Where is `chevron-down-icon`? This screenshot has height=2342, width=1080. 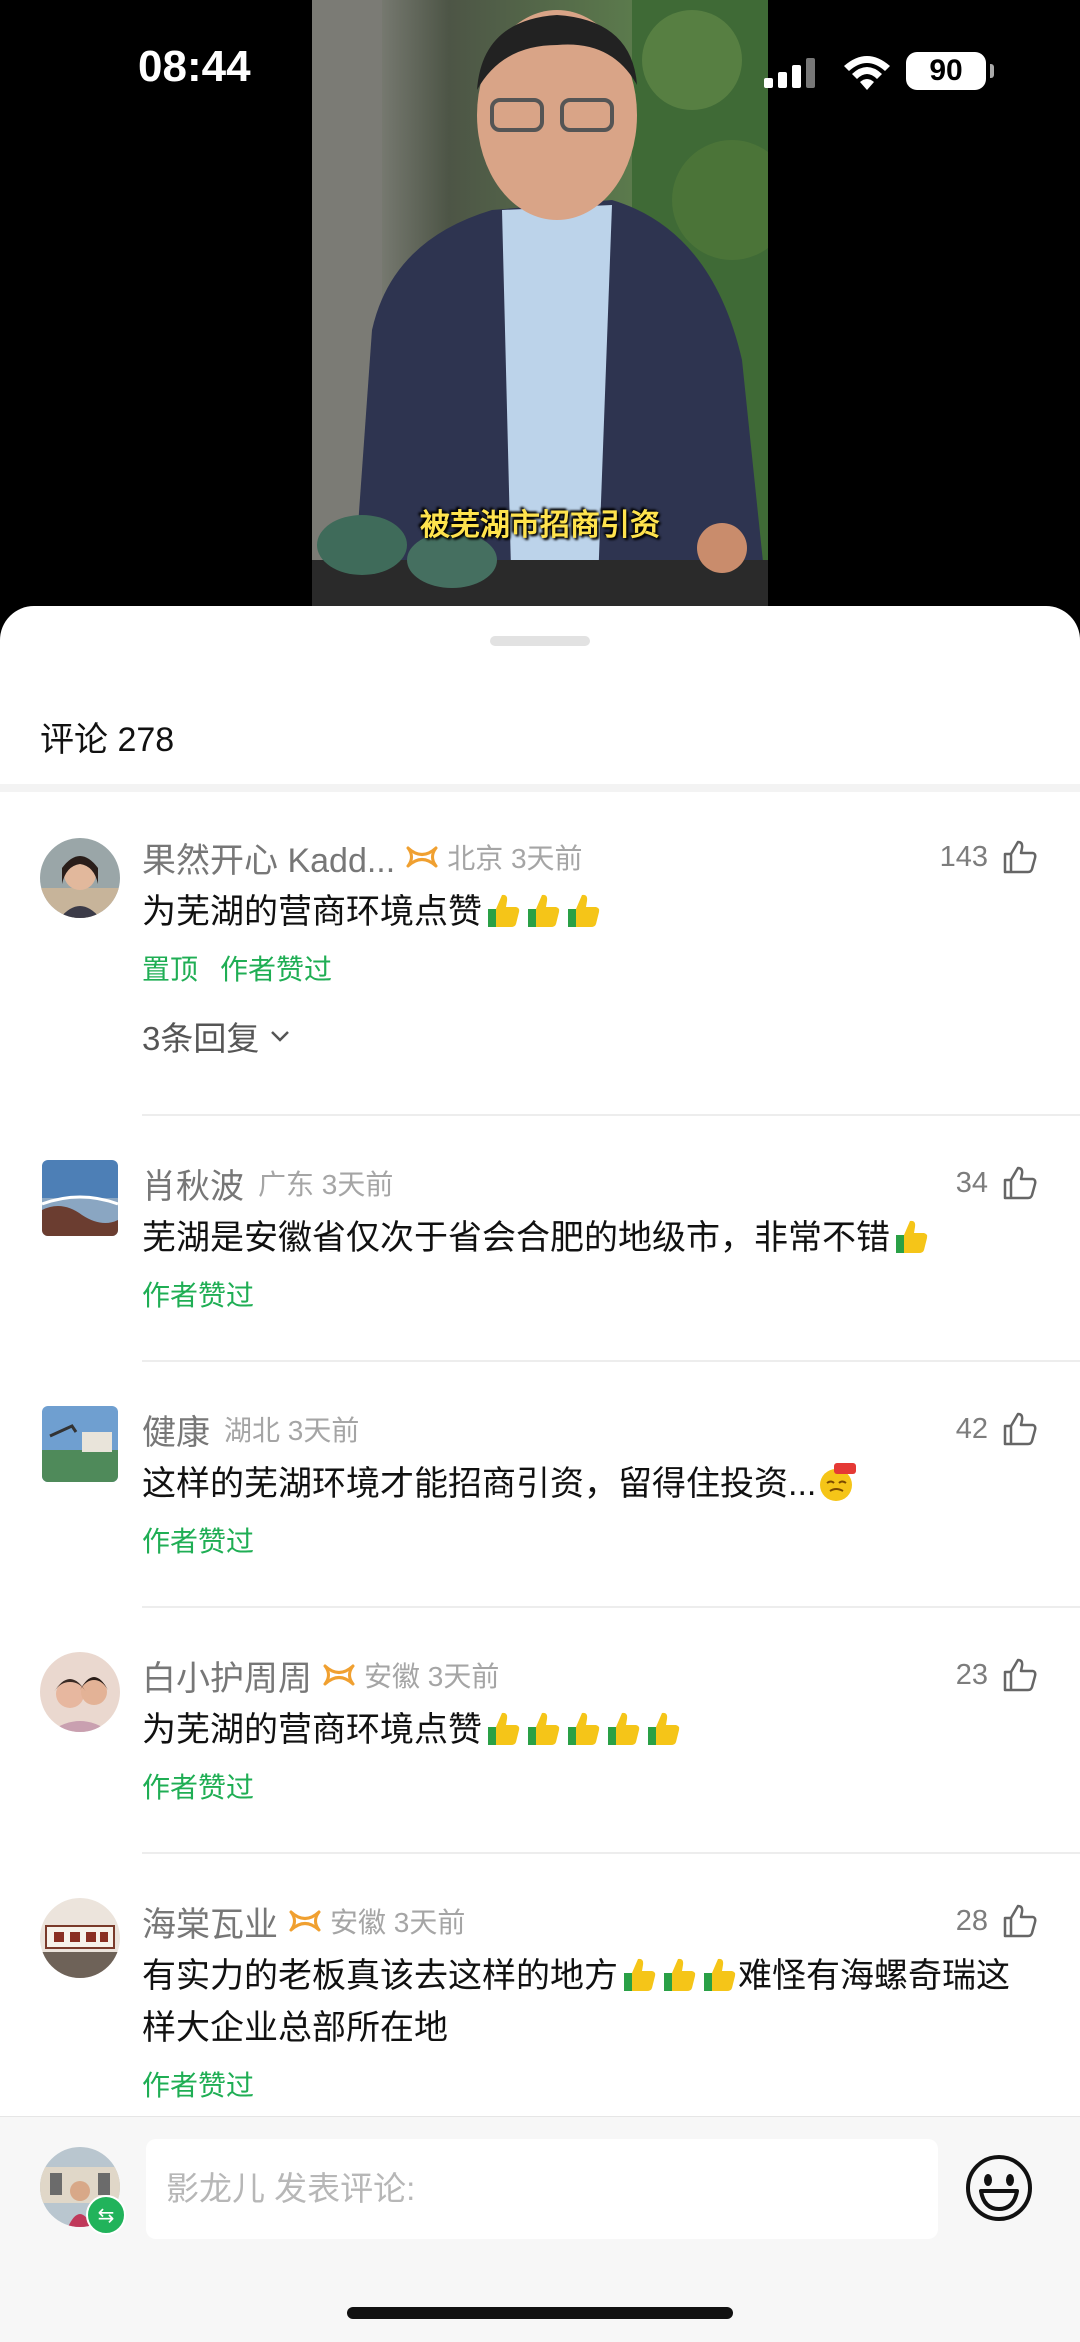 chevron-down-icon is located at coordinates (280, 1036).